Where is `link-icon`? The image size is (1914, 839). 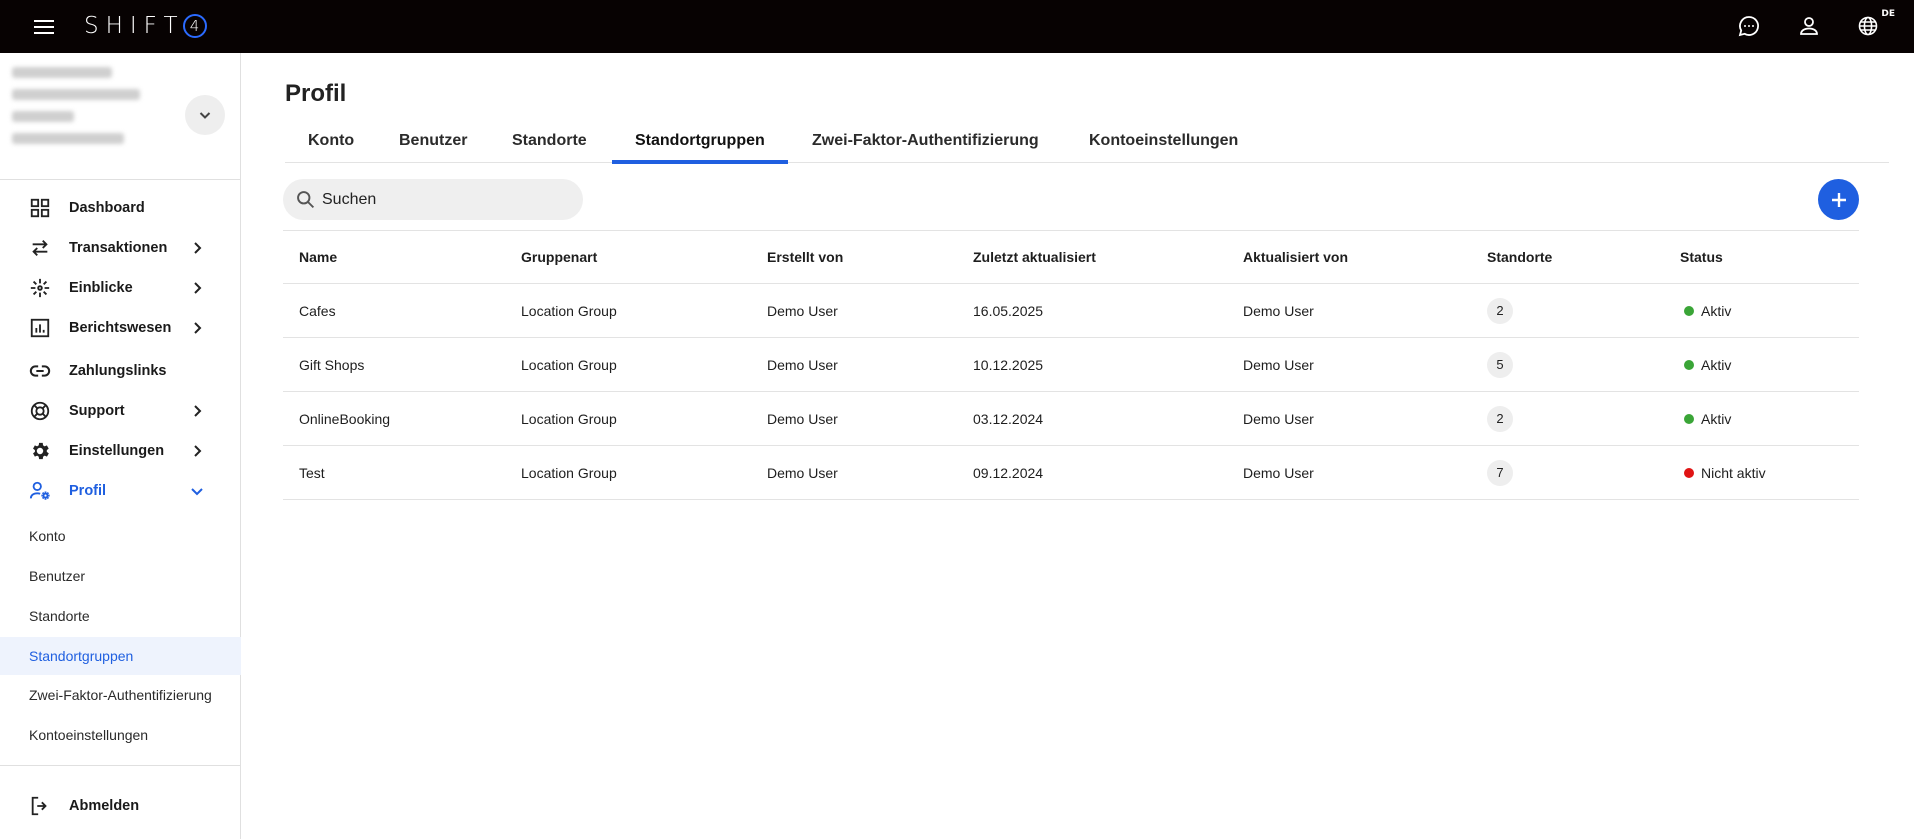 link-icon is located at coordinates (40, 371).